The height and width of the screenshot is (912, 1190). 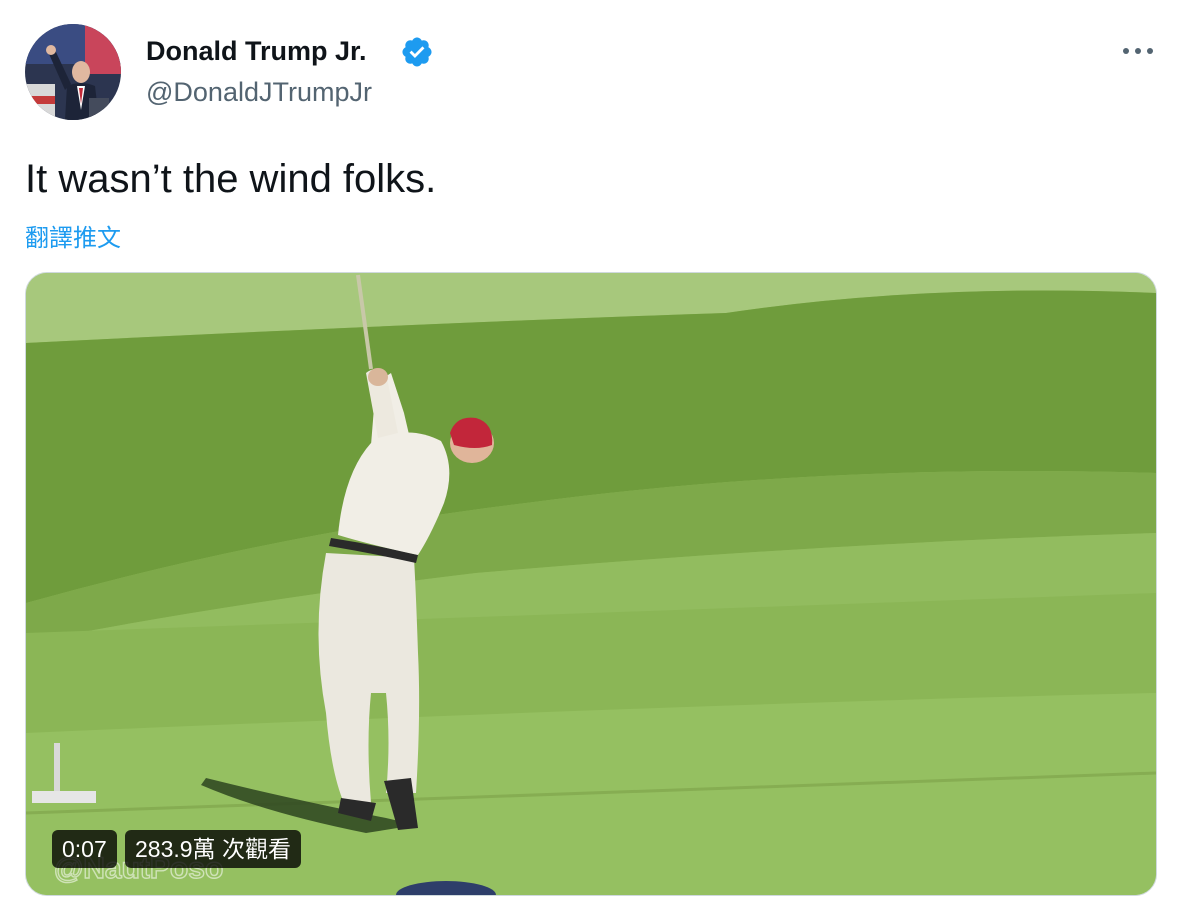 I want to click on tweet-text: It wasn’t the wind folks., so click(x=231, y=179).